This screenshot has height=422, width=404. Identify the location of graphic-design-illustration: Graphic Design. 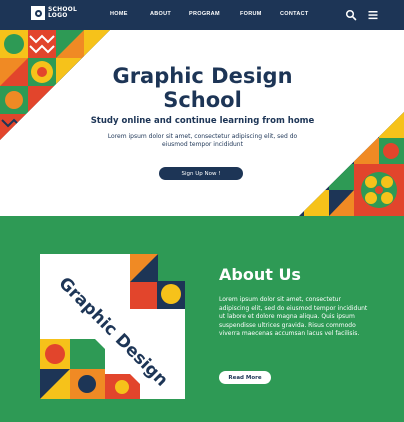
(112, 326).